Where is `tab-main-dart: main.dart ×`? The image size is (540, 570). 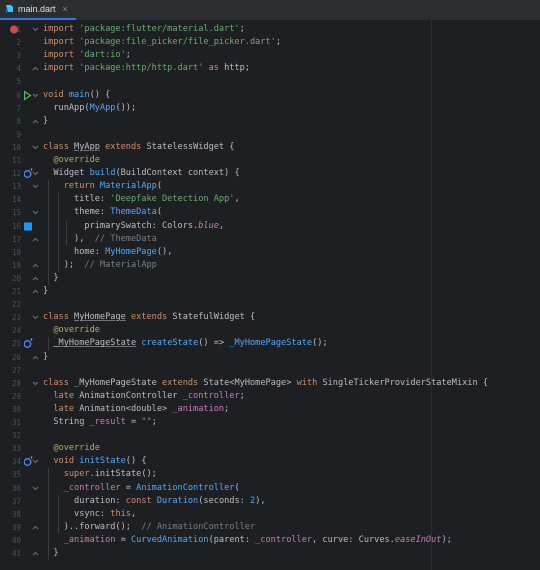 tab-main-dart: main.dart × is located at coordinates (38, 10).